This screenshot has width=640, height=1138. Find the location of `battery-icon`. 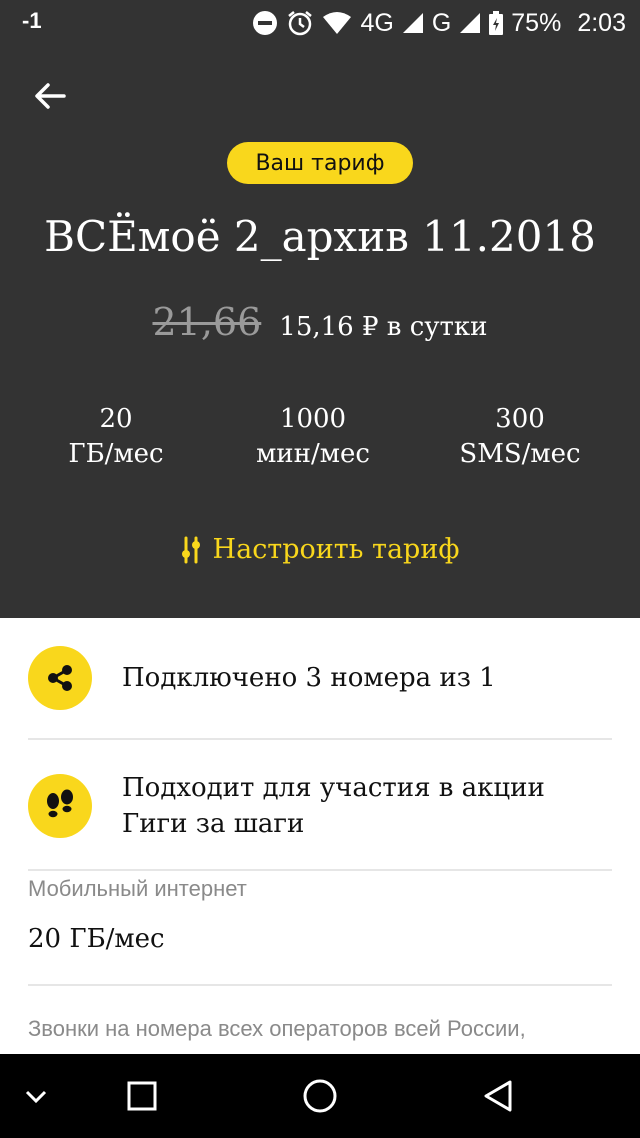

battery-icon is located at coordinates (496, 23).